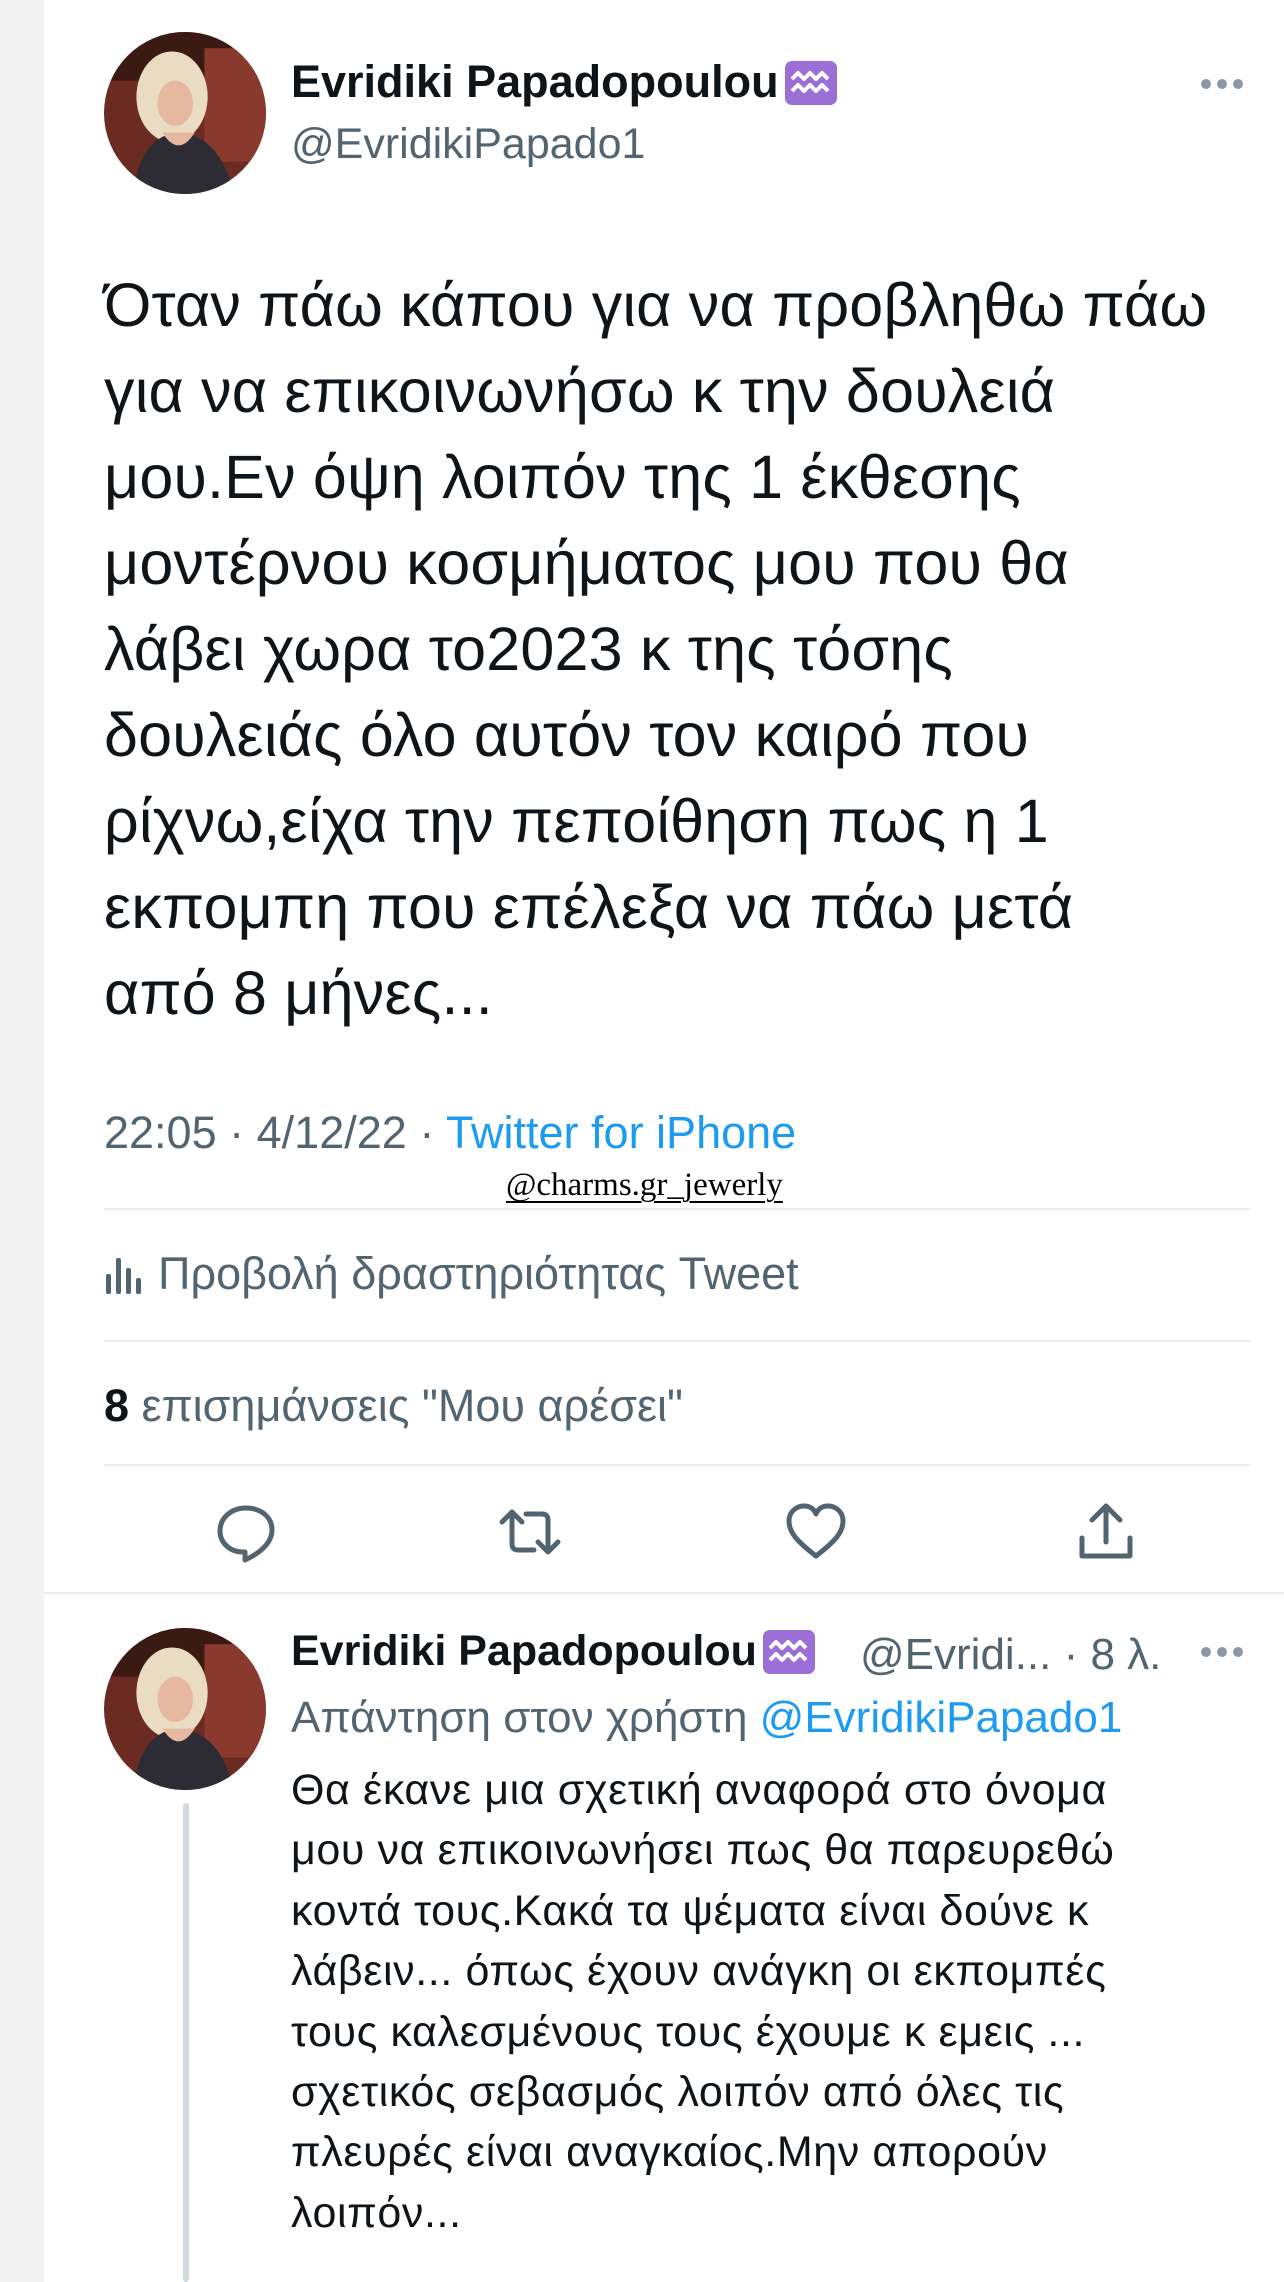 The width and height of the screenshot is (1284, 2282). Describe the element at coordinates (562, 477) in the screenshot. I see `tweet-text-line: μου.Εν όψη λοιπόν της 1 έκθεσης` at that location.